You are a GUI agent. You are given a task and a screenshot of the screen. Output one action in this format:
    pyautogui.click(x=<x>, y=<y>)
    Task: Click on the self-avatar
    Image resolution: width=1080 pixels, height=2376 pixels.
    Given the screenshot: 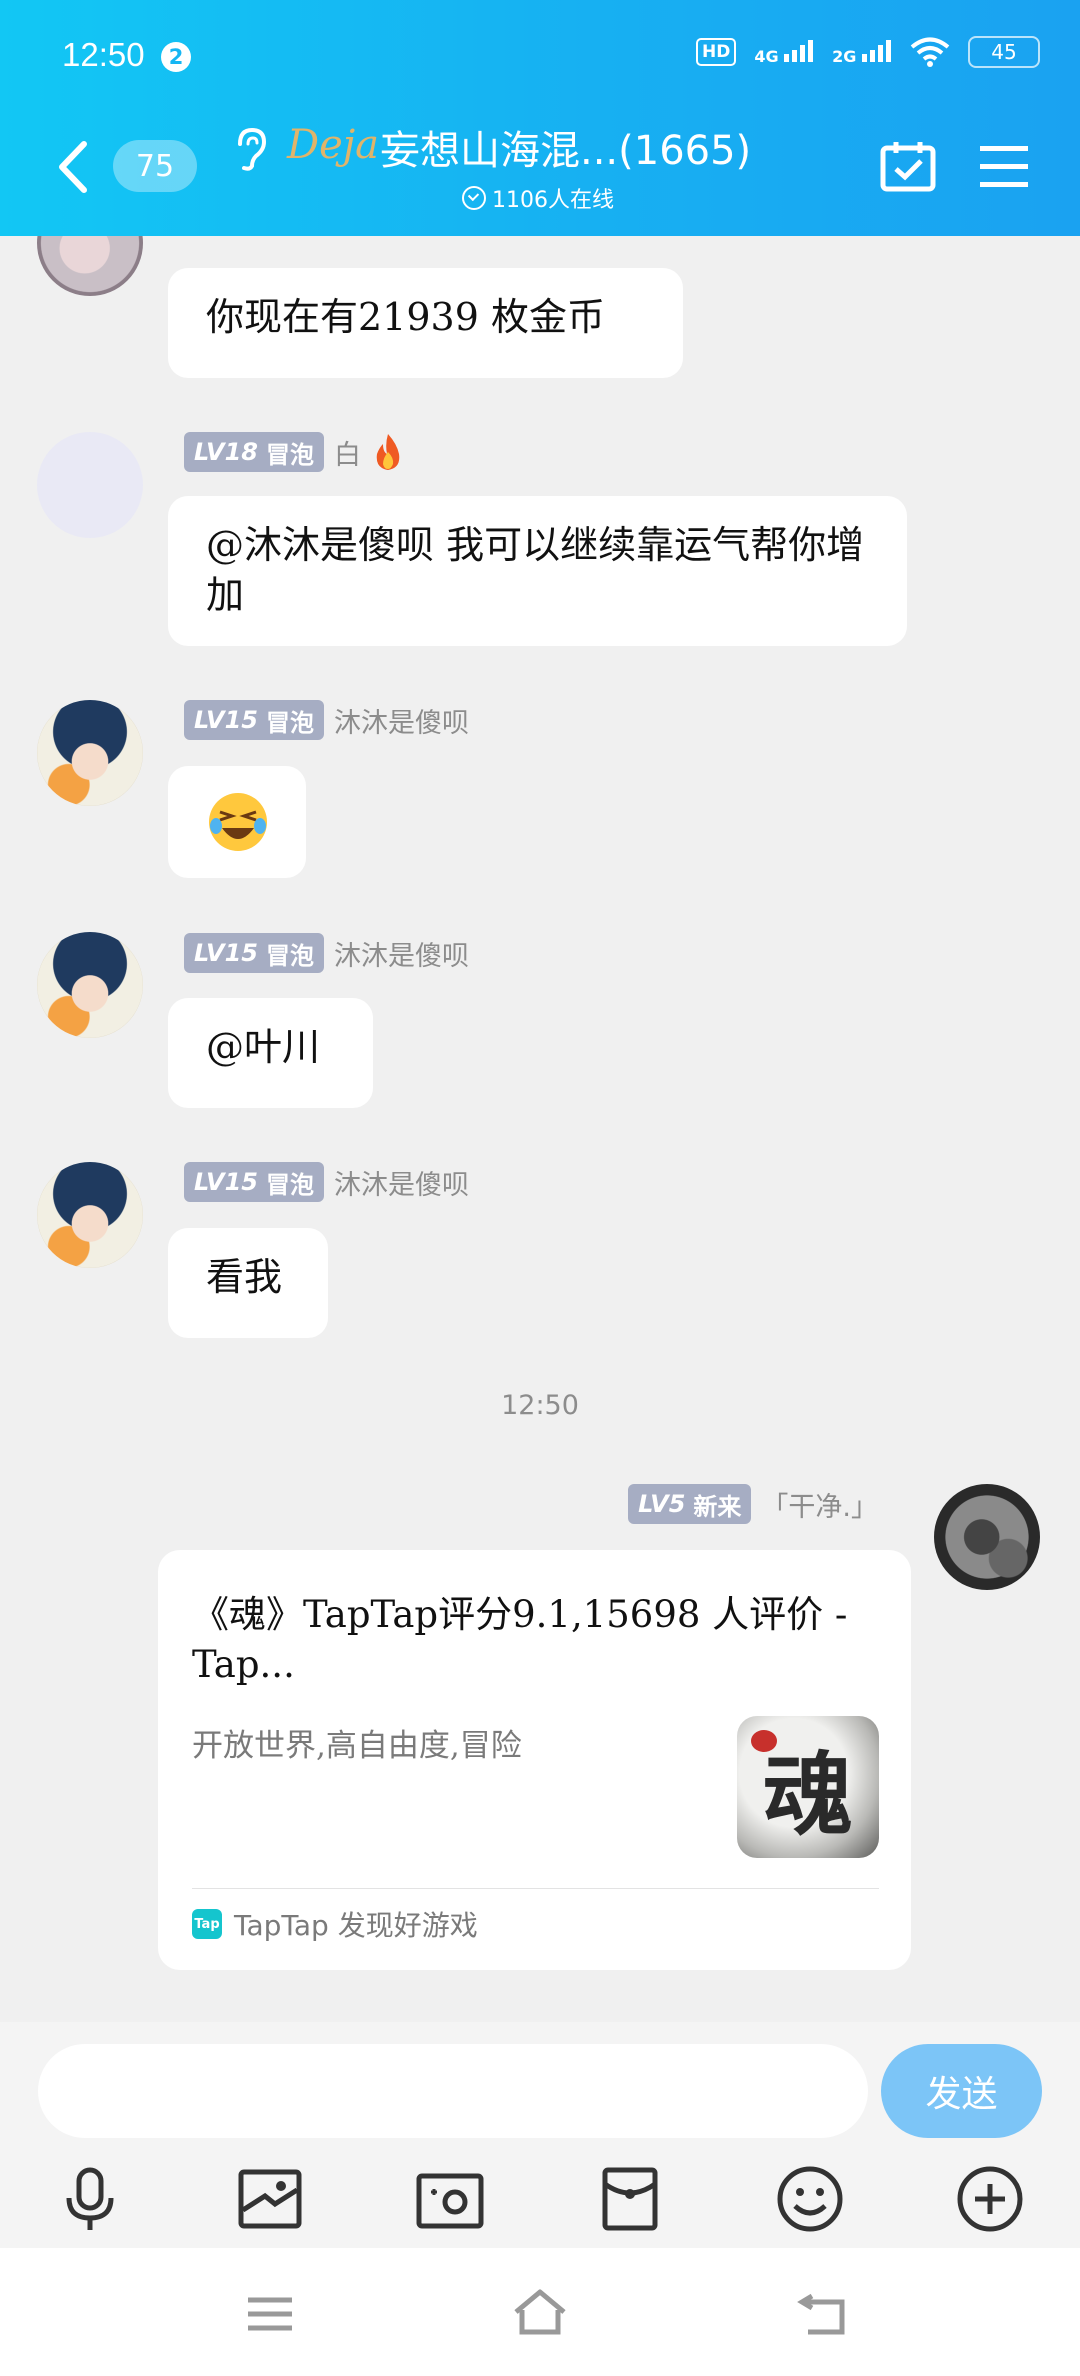 What is the action you would take?
    pyautogui.click(x=987, y=1537)
    